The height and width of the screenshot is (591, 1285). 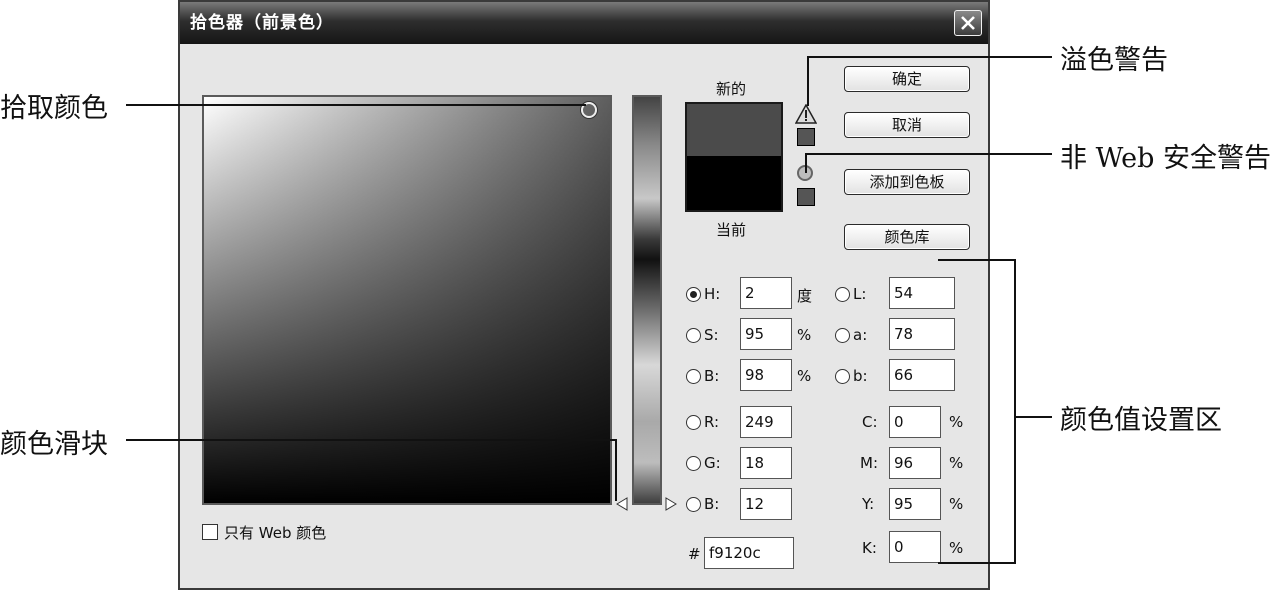 I want to click on blue-input: 12, so click(x=766, y=504).